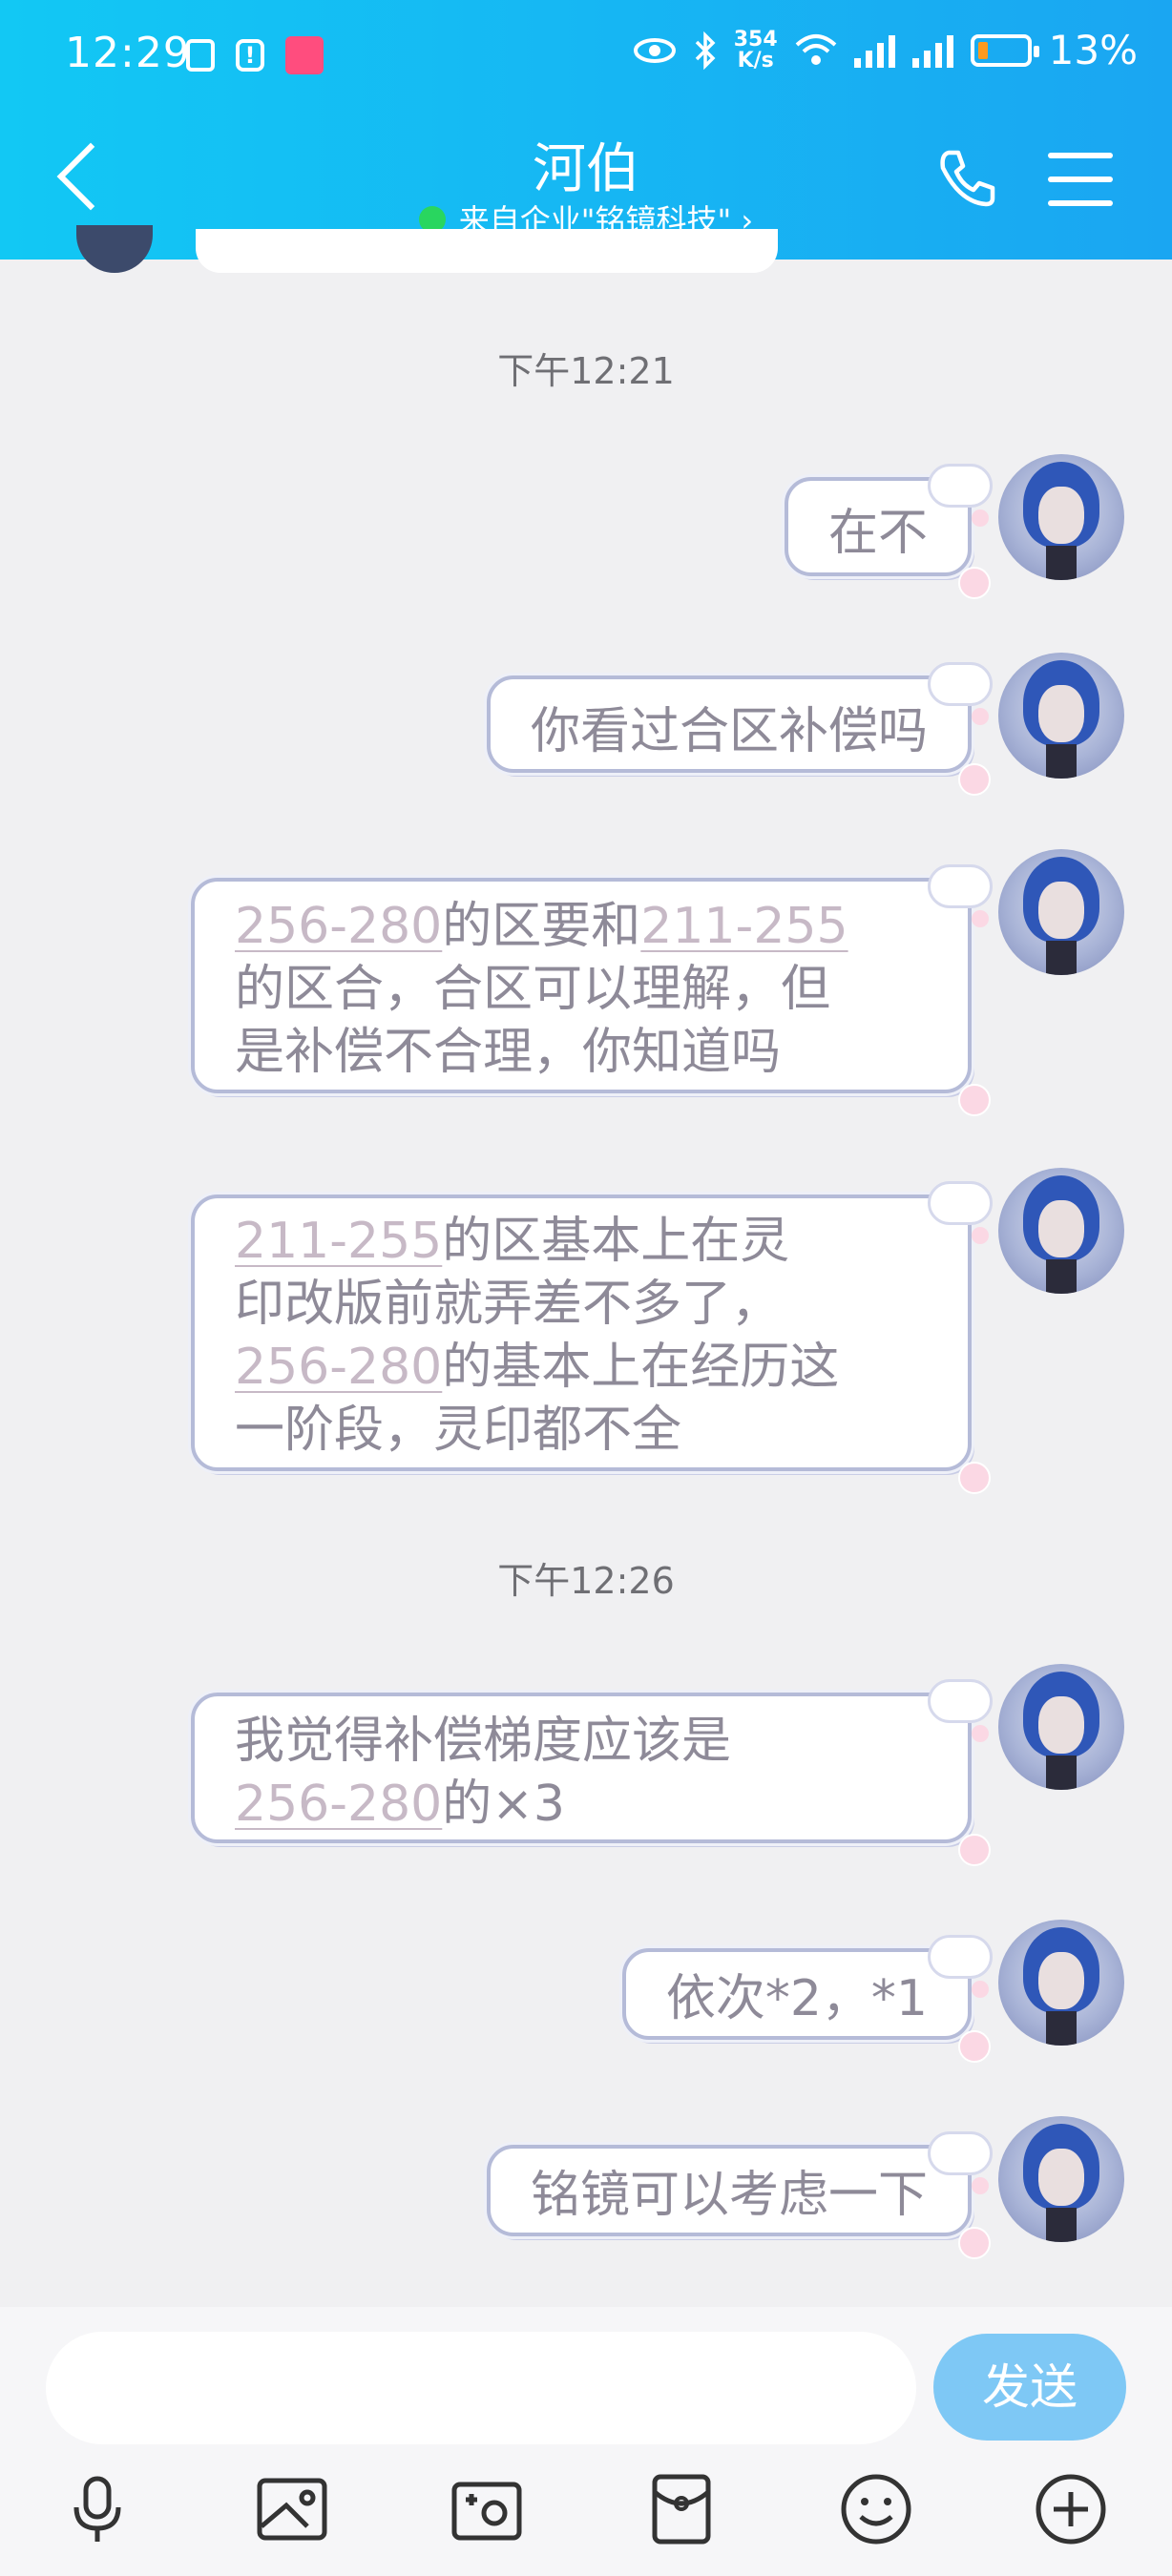  I want to click on app-notification-icon, so click(304, 55).